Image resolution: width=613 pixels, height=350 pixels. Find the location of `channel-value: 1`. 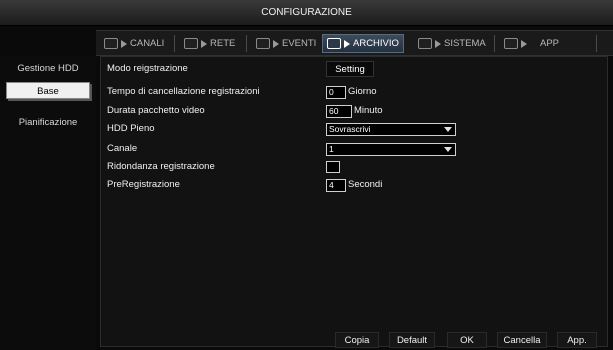

channel-value: 1 is located at coordinates (331, 149).